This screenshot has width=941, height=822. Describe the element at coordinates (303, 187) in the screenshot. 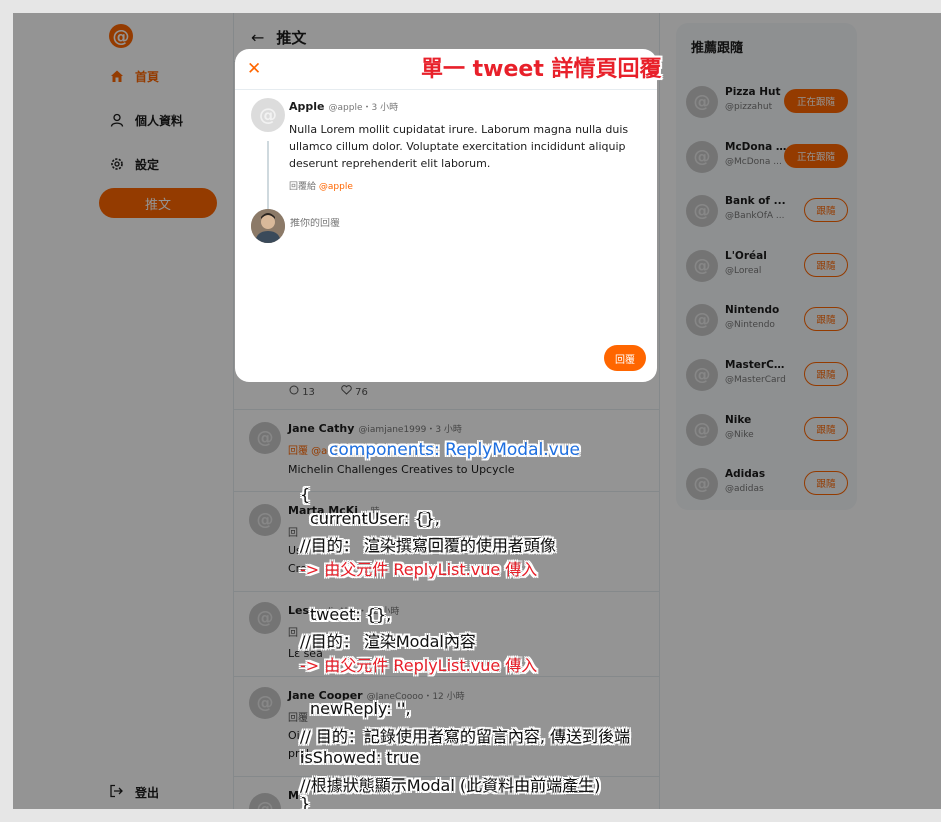

I see `reply-to-prefix: 回覆給` at that location.